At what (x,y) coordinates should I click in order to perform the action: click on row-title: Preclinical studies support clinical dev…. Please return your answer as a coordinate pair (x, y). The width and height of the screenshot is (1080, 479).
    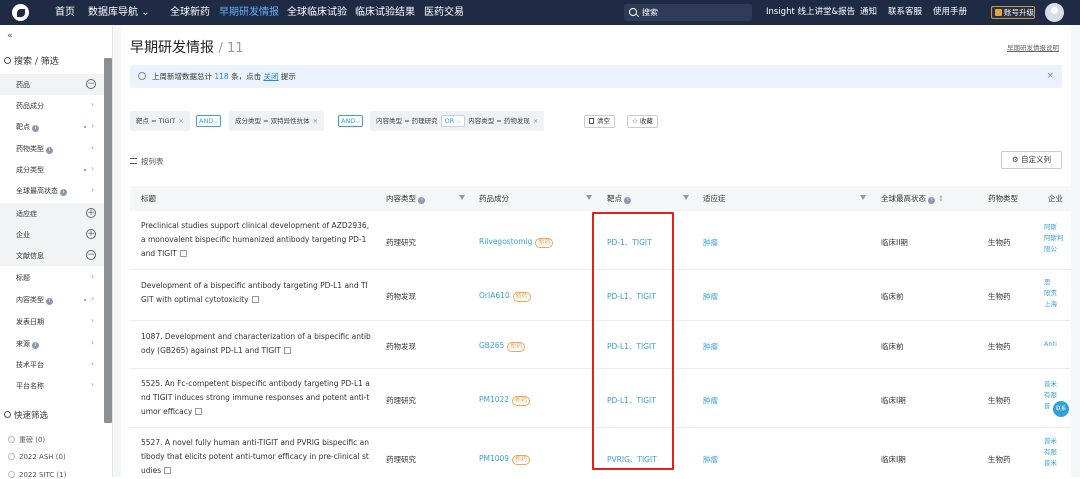
    Looking at the image, I should click on (256, 240).